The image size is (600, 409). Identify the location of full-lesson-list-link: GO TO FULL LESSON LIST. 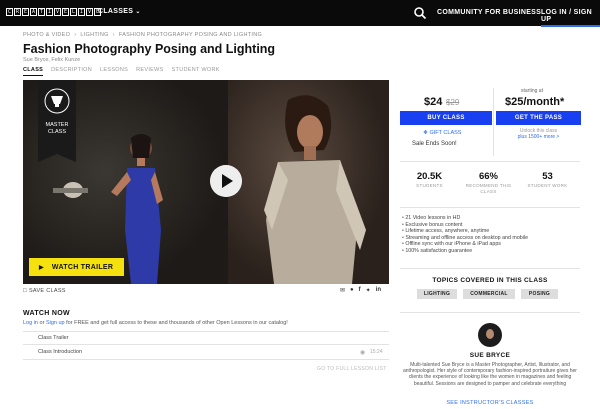
(352, 369).